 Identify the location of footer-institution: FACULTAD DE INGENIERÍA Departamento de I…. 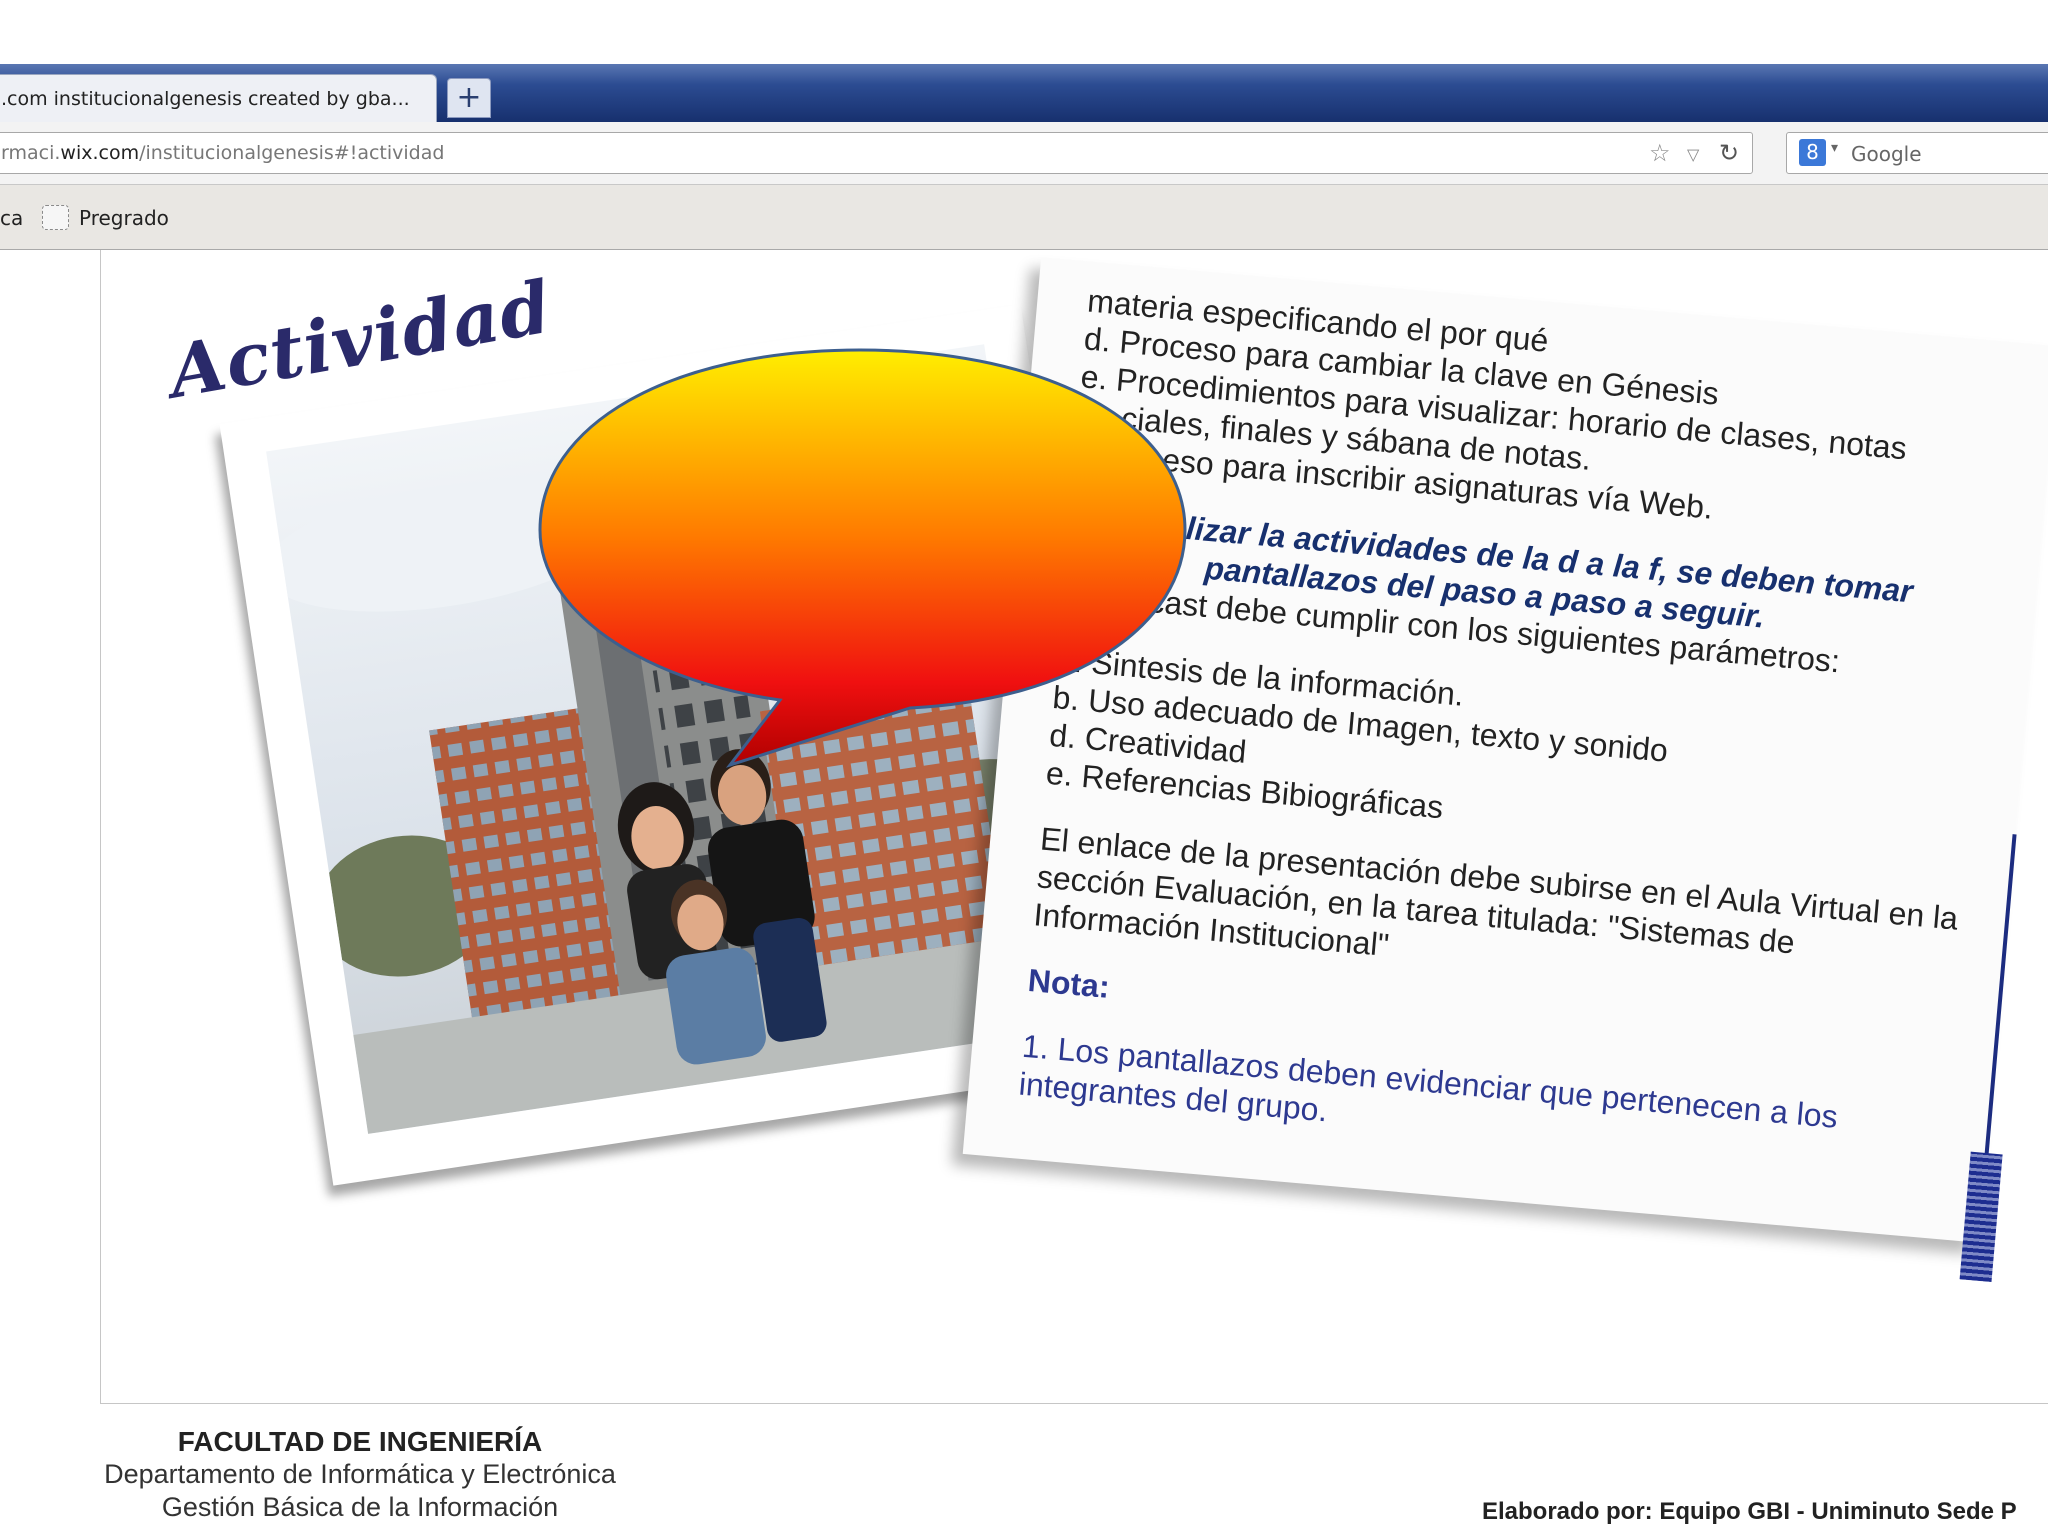
(360, 1475).